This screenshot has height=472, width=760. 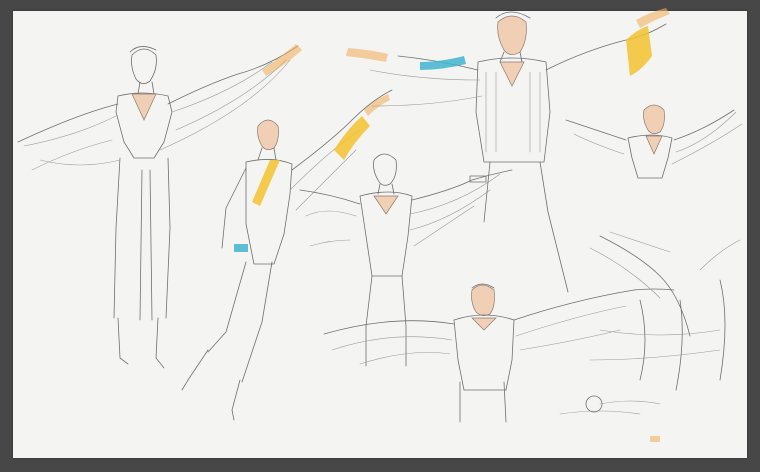 What do you see at coordinates (650, 336) in the screenshot?
I see `wing-sketches-bottom-right` at bounding box center [650, 336].